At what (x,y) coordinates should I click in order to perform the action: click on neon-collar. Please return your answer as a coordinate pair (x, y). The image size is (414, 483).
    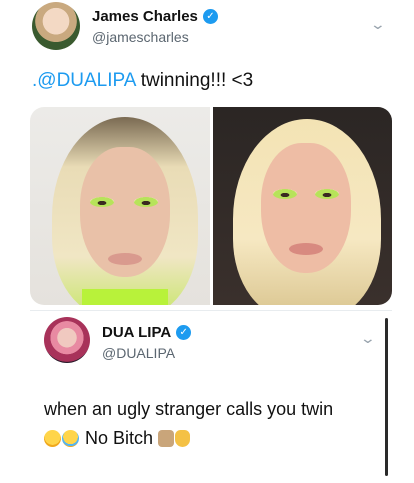
    Looking at the image, I should click on (125, 297).